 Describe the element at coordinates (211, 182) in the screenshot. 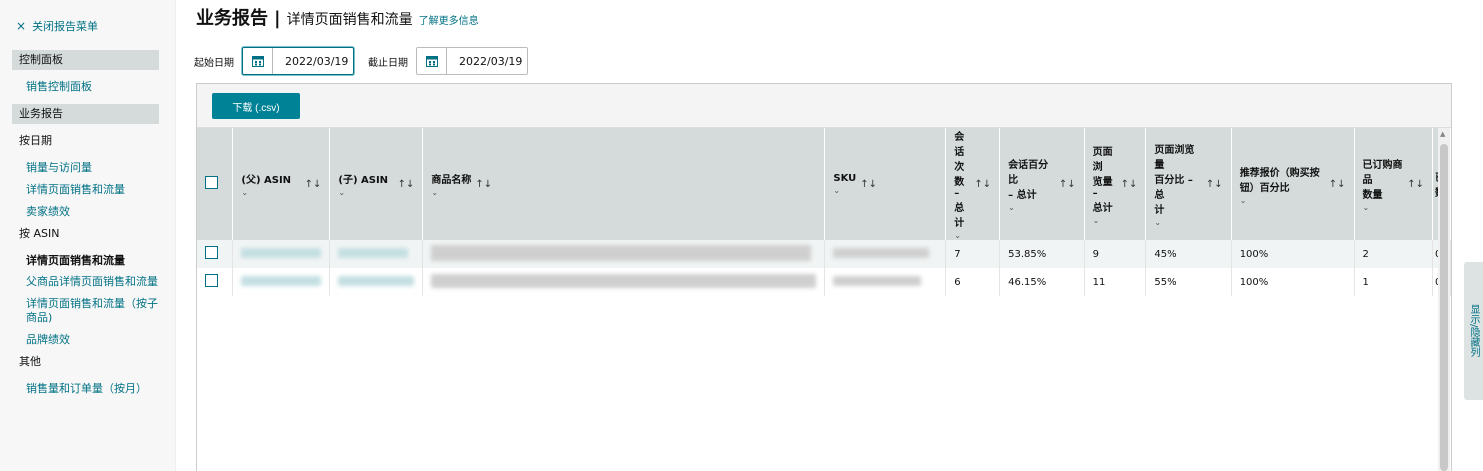

I see `select-all-checkbox` at that location.